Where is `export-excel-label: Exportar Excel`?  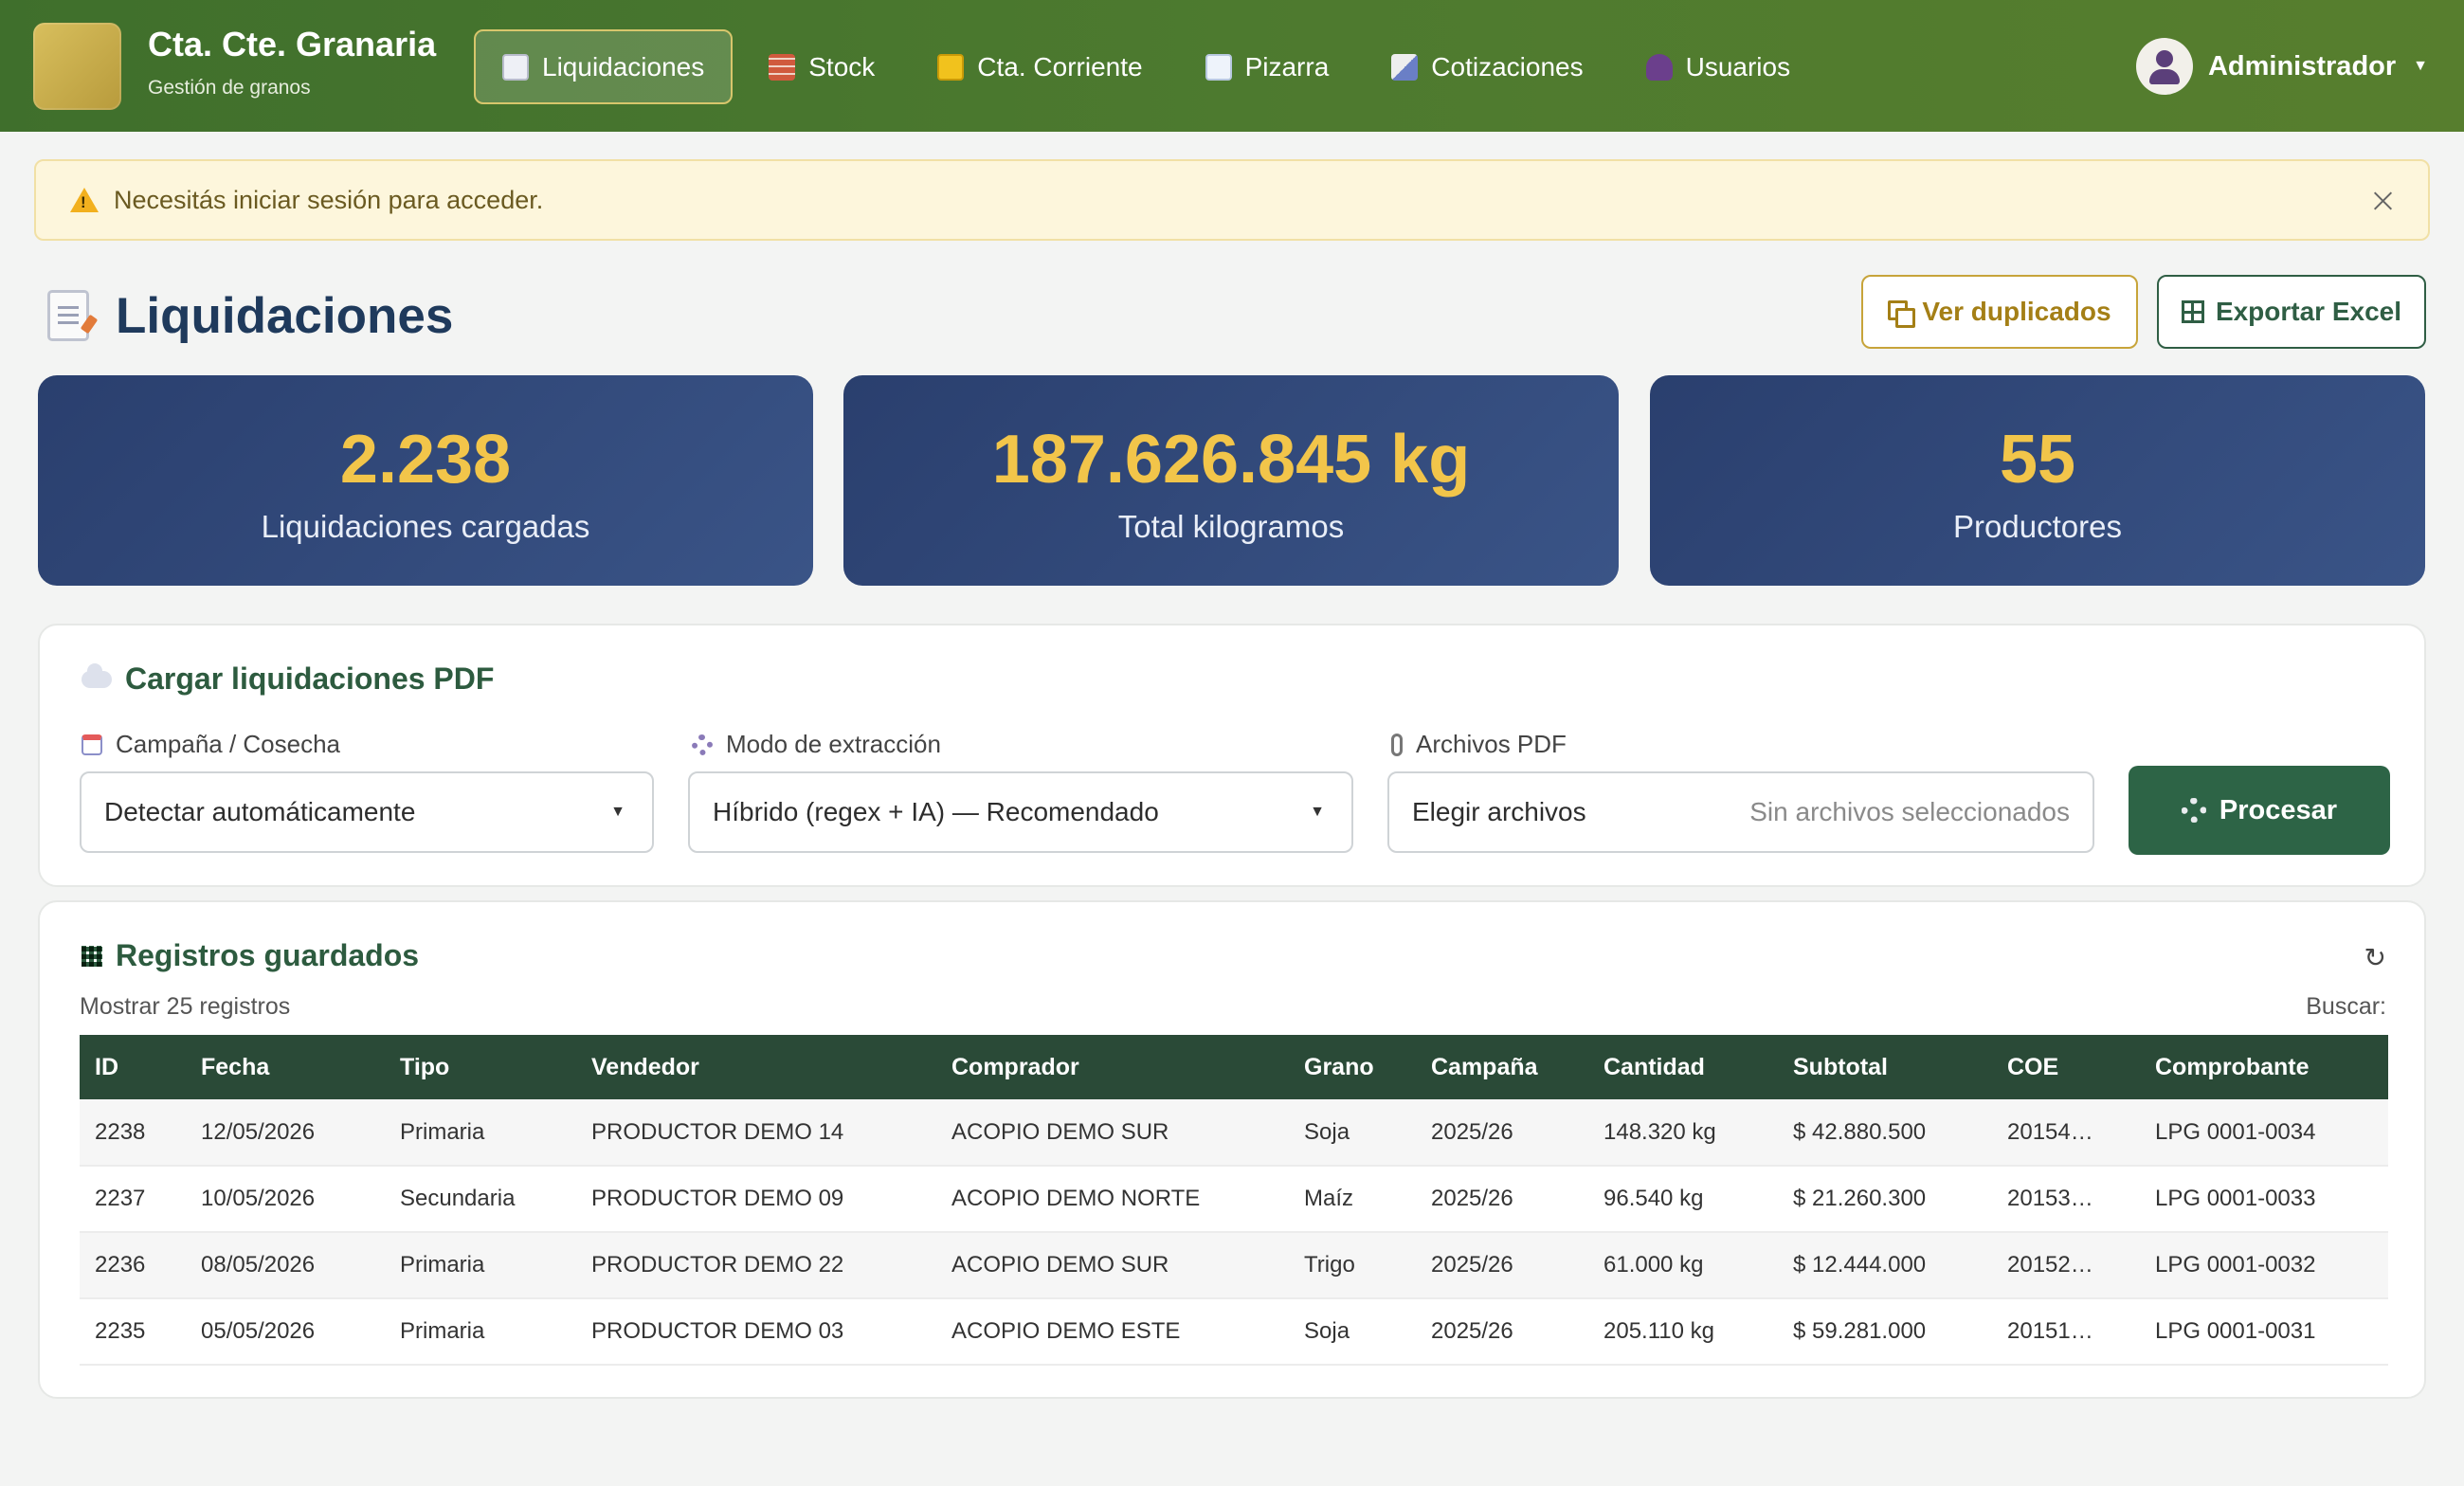 export-excel-label: Exportar Excel is located at coordinates (2309, 311).